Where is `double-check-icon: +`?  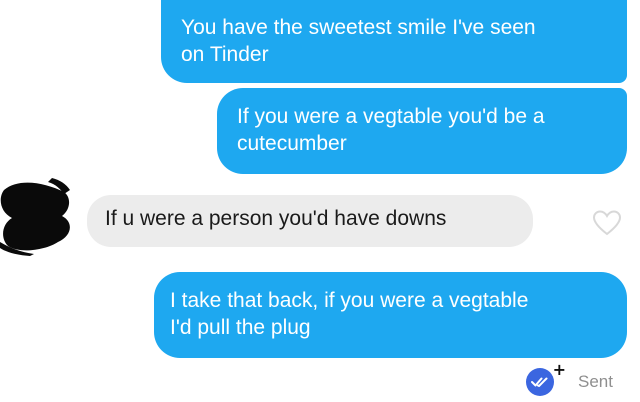
double-check-icon: + is located at coordinates (546, 378).